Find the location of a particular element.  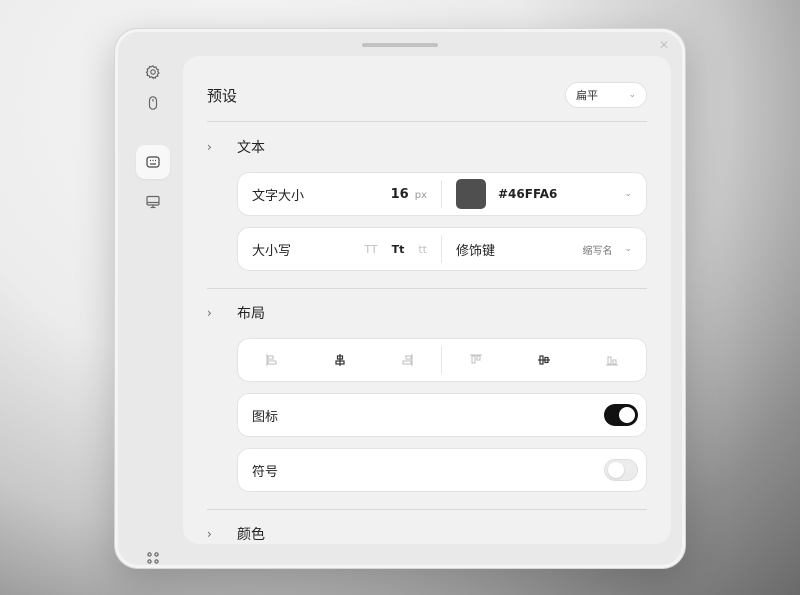

align-left-button is located at coordinates (272, 360).